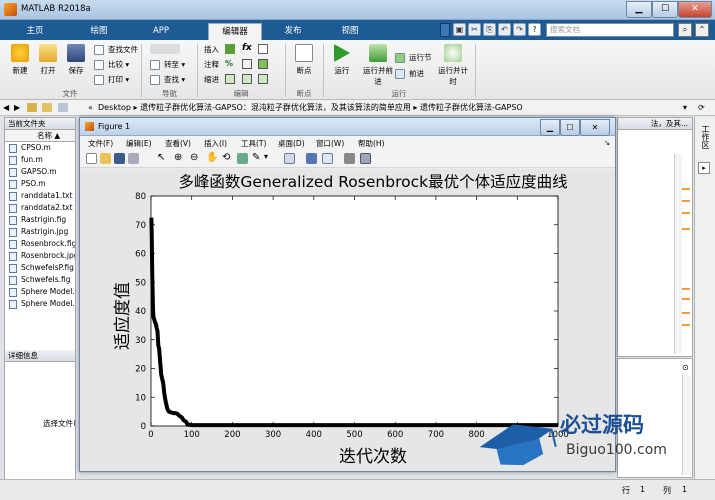  Describe the element at coordinates (133, 158) in the screenshot. I see `print-figure-icon` at that location.